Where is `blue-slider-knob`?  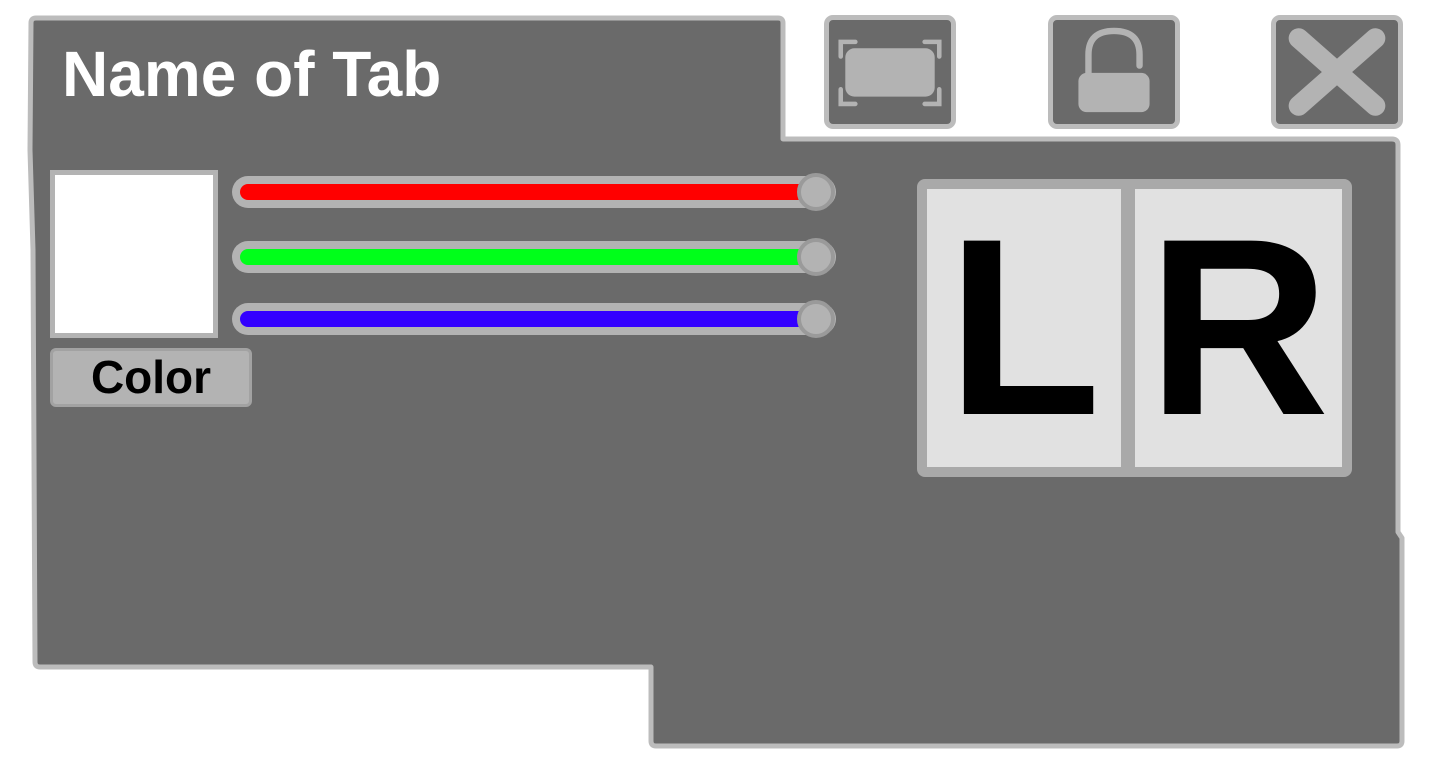
blue-slider-knob is located at coordinates (816, 319).